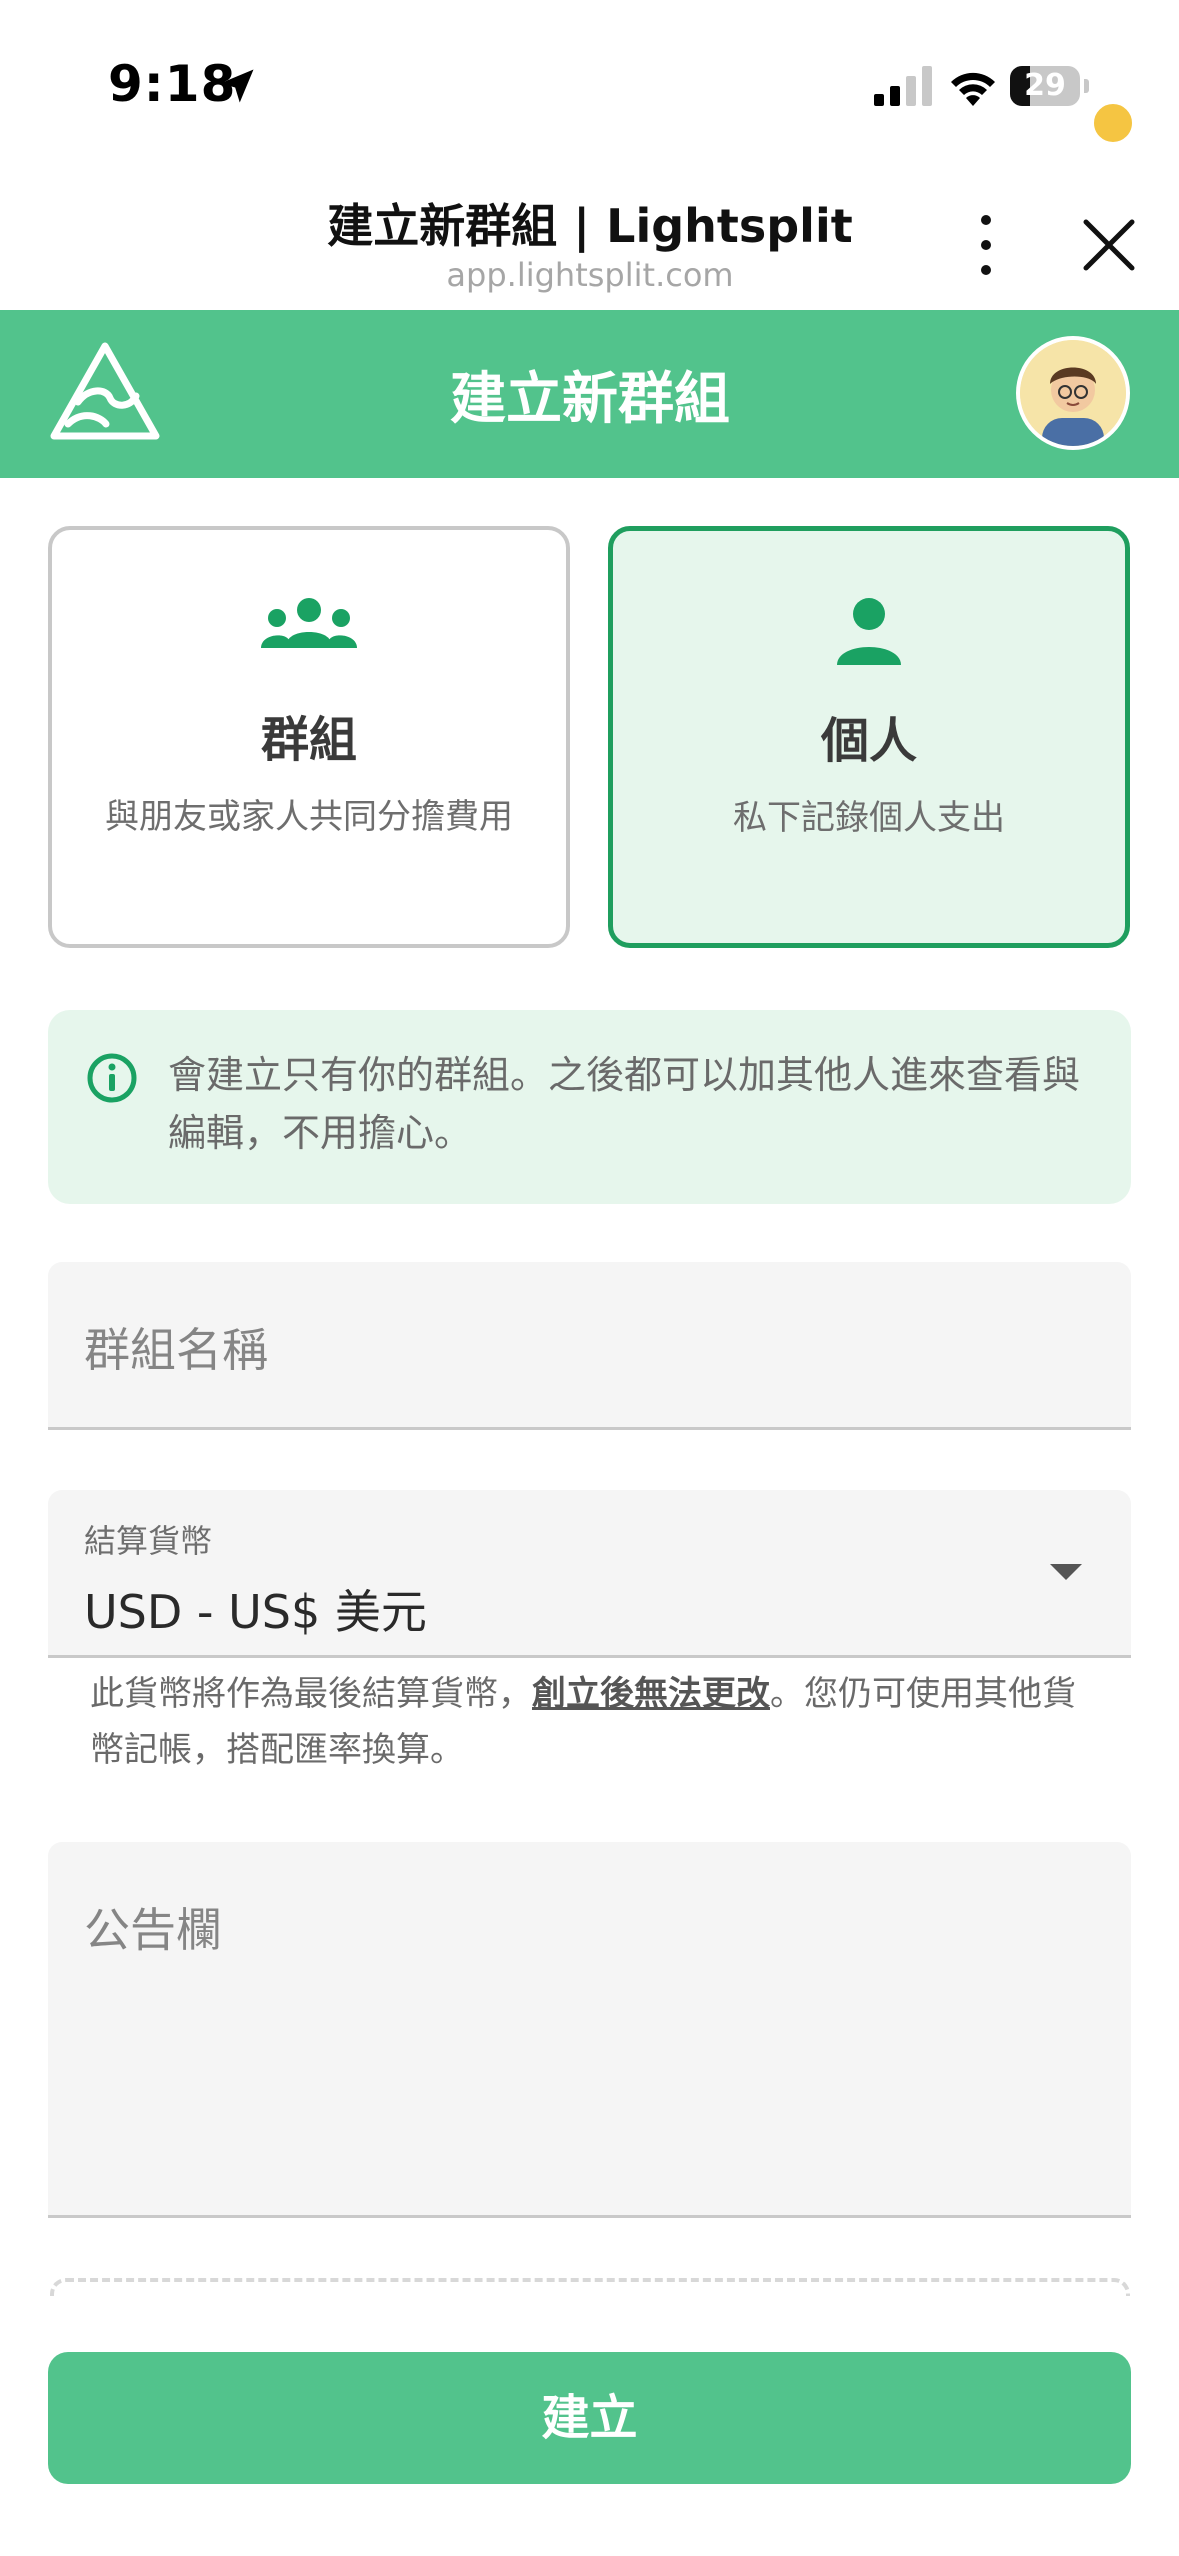  I want to click on type-option-title: 個人, so click(868, 741).